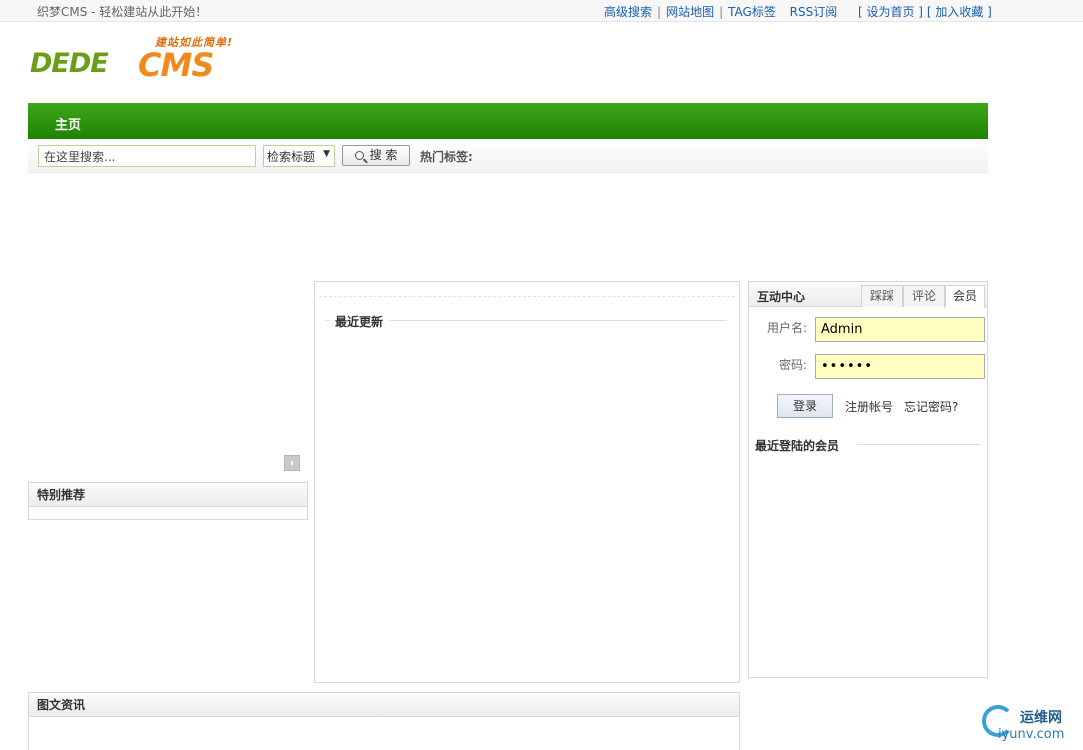  What do you see at coordinates (359, 321) in the screenshot?
I see `latest-updates-title: 最近更新` at bounding box center [359, 321].